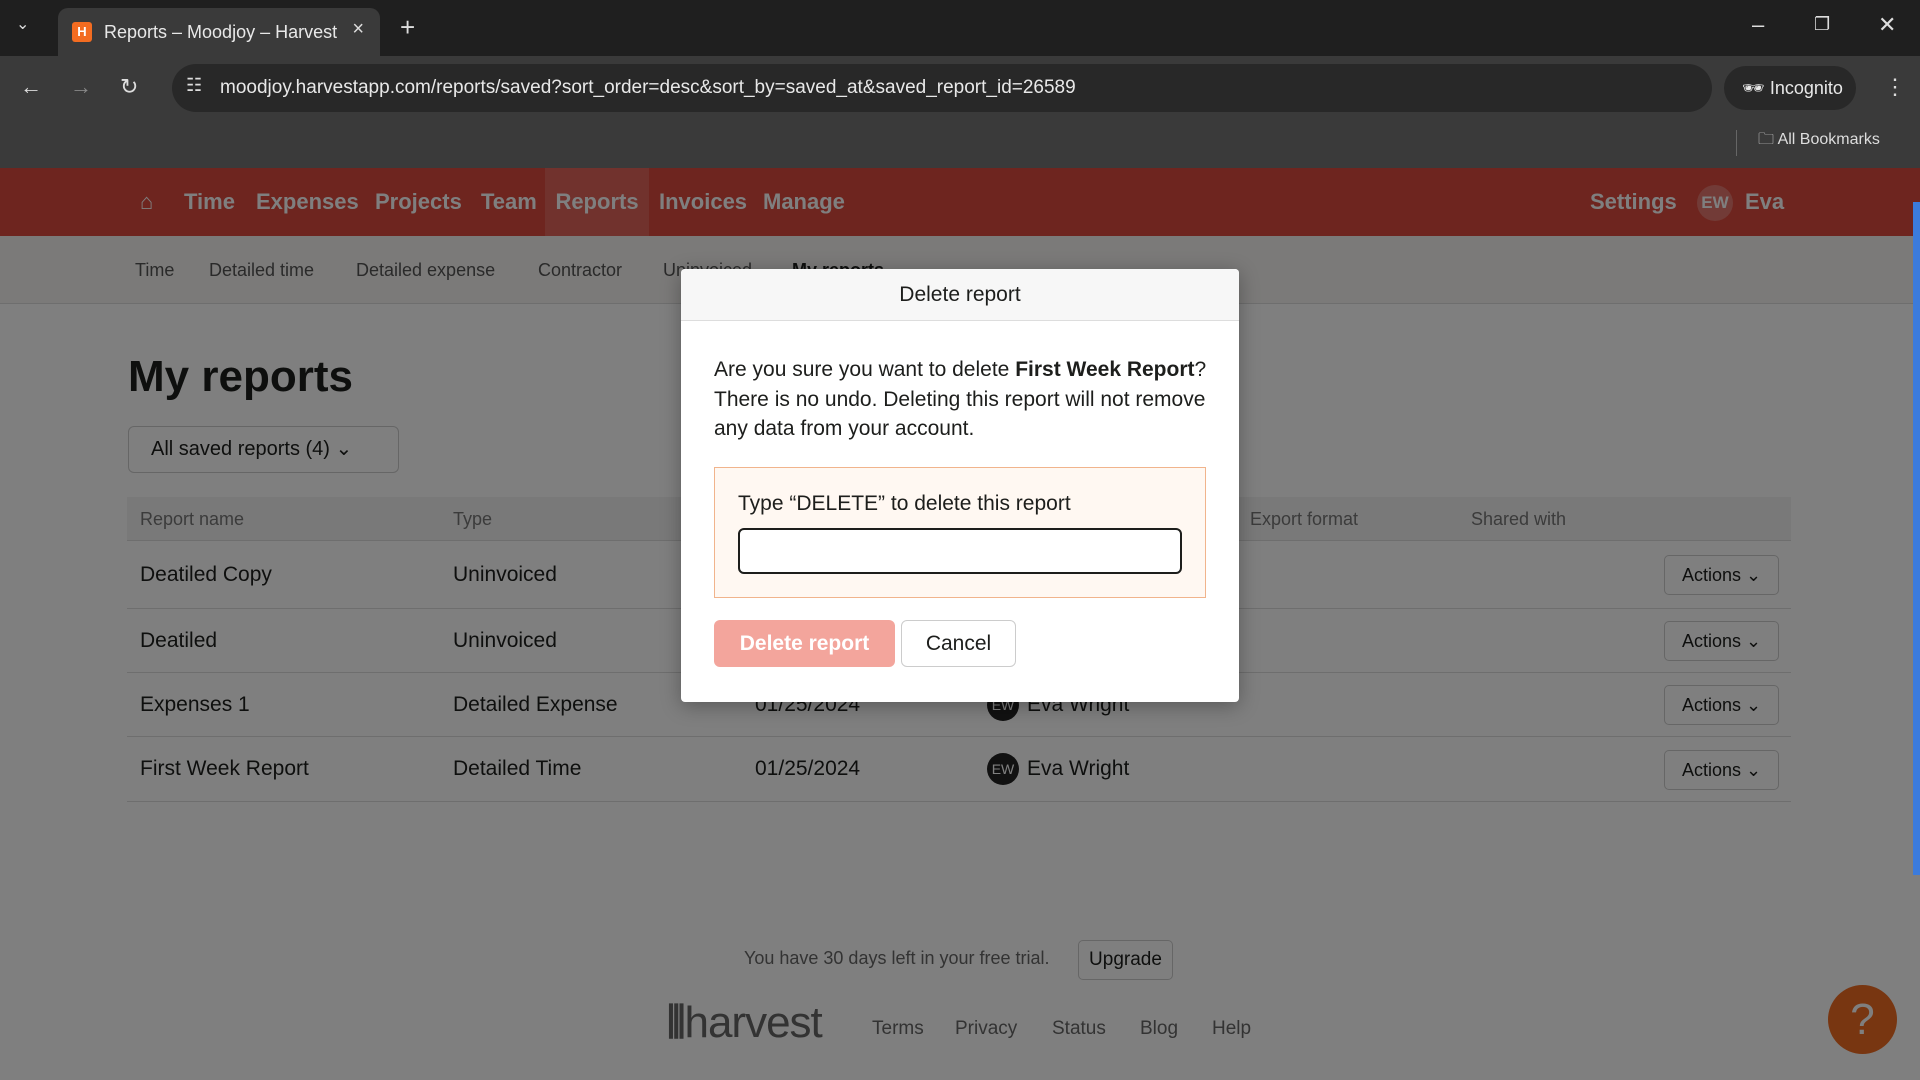 Image resolution: width=1920 pixels, height=1080 pixels. Describe the element at coordinates (1916, 538) in the screenshot. I see `scrollbar` at that location.